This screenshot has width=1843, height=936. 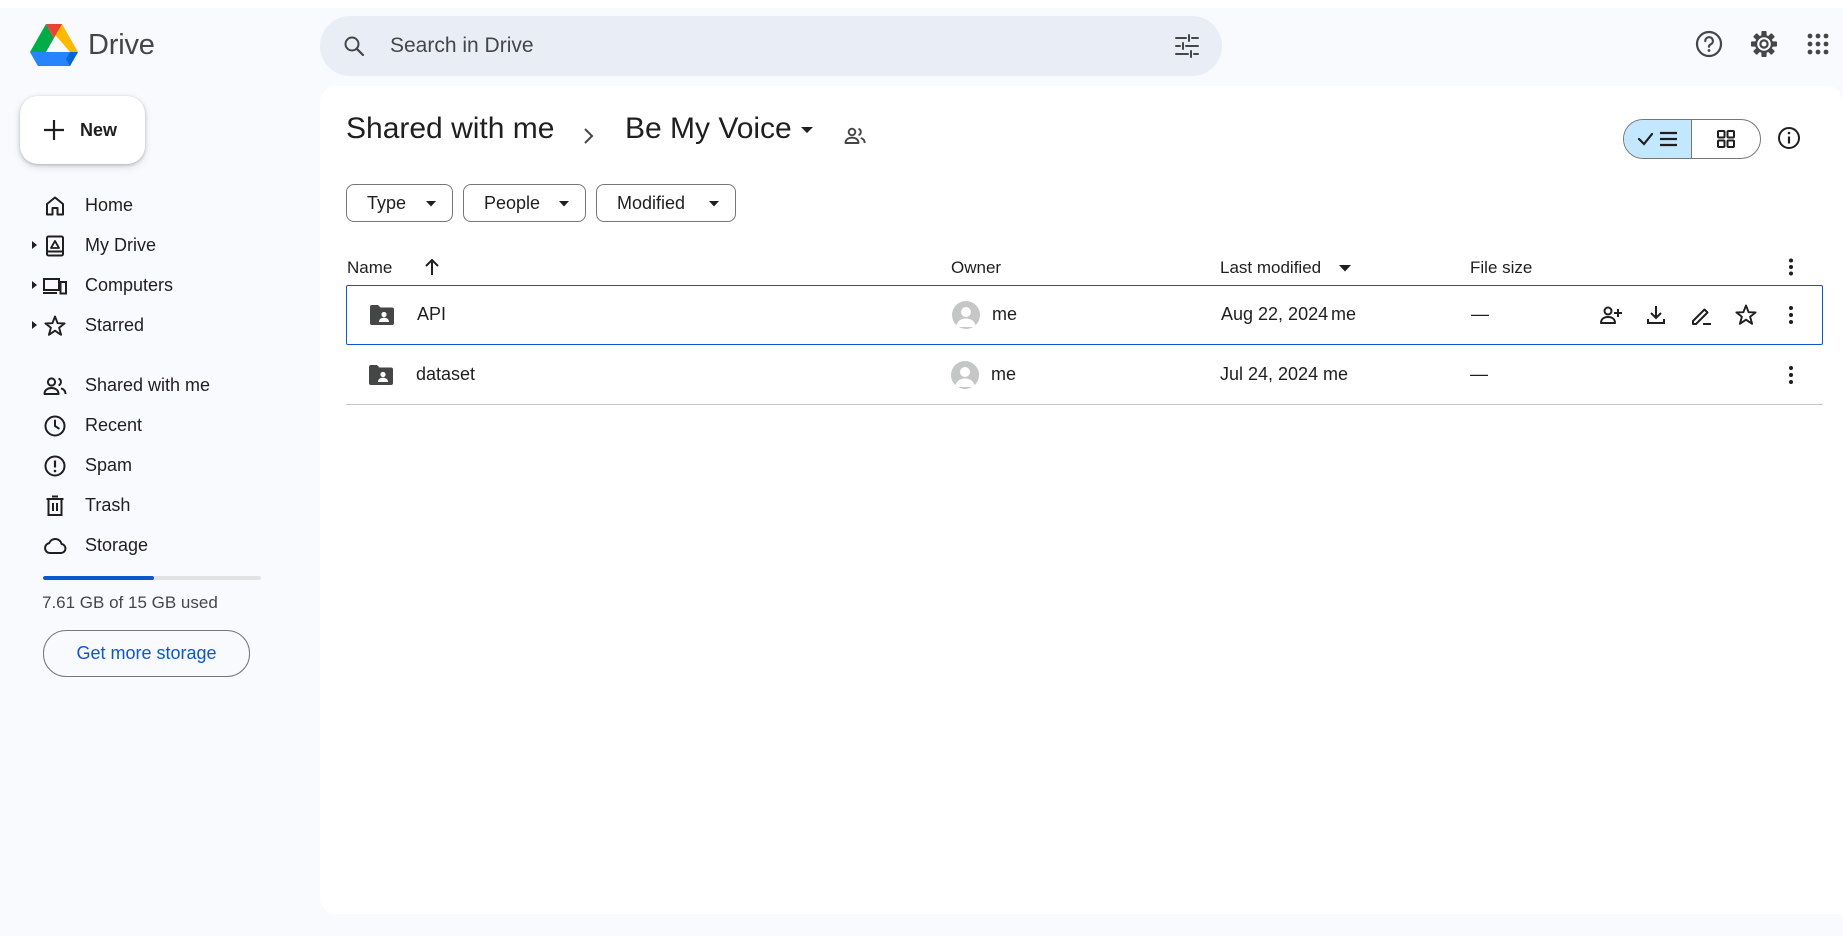 I want to click on view-toggle, so click(x=1692, y=139).